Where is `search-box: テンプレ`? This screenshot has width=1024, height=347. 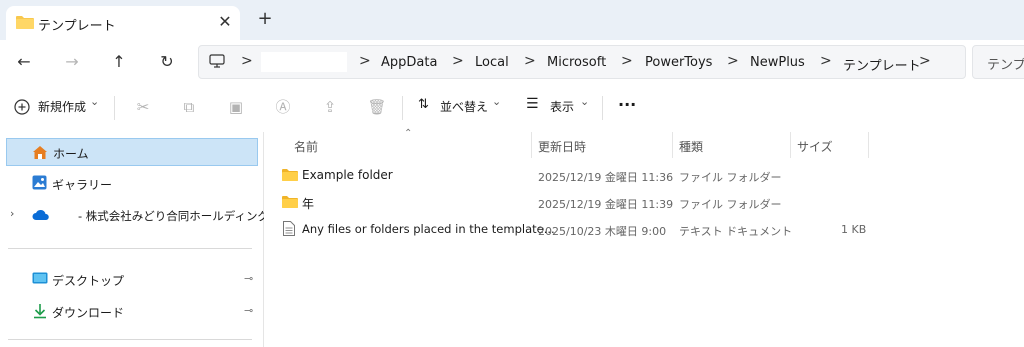
search-box: テンプレ is located at coordinates (998, 62).